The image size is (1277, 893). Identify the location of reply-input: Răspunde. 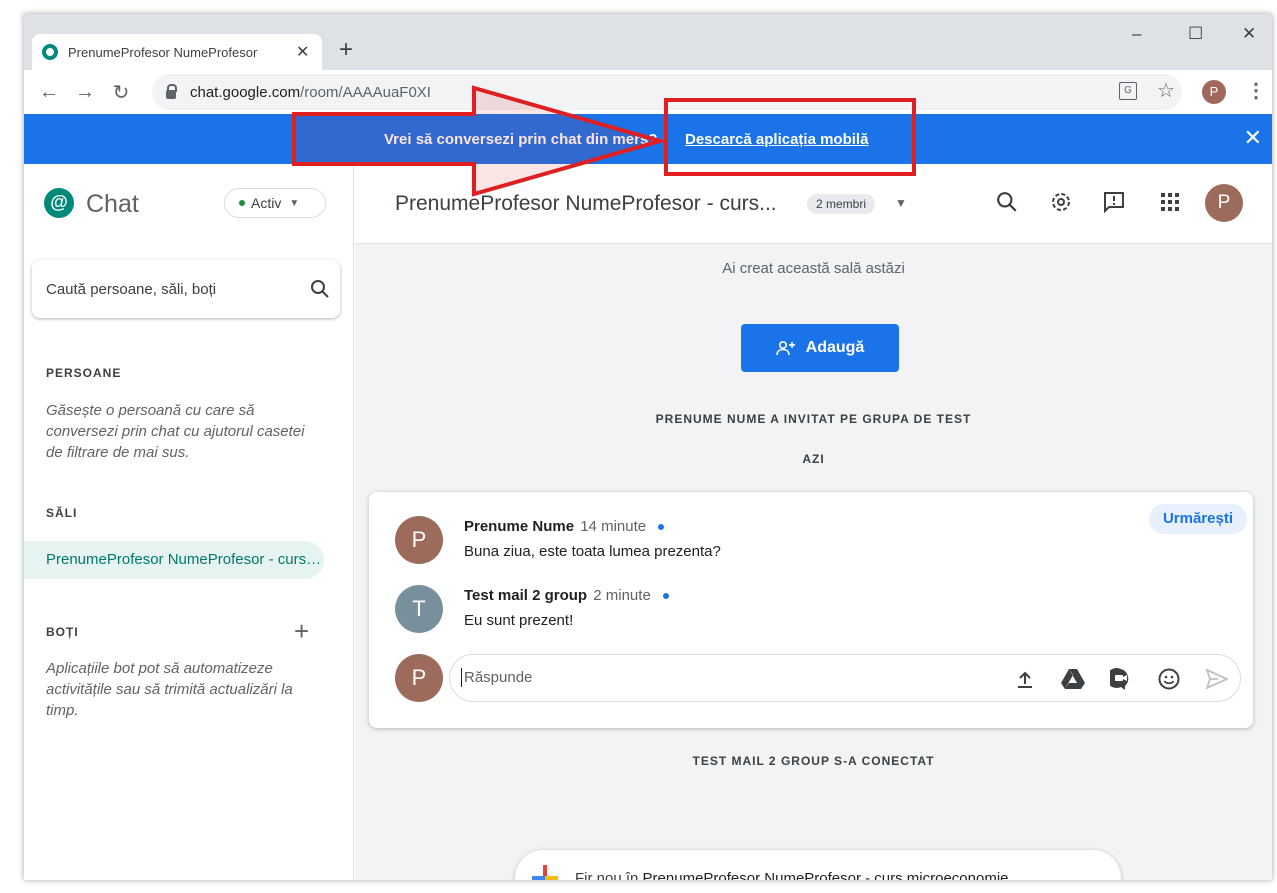
(845, 678).